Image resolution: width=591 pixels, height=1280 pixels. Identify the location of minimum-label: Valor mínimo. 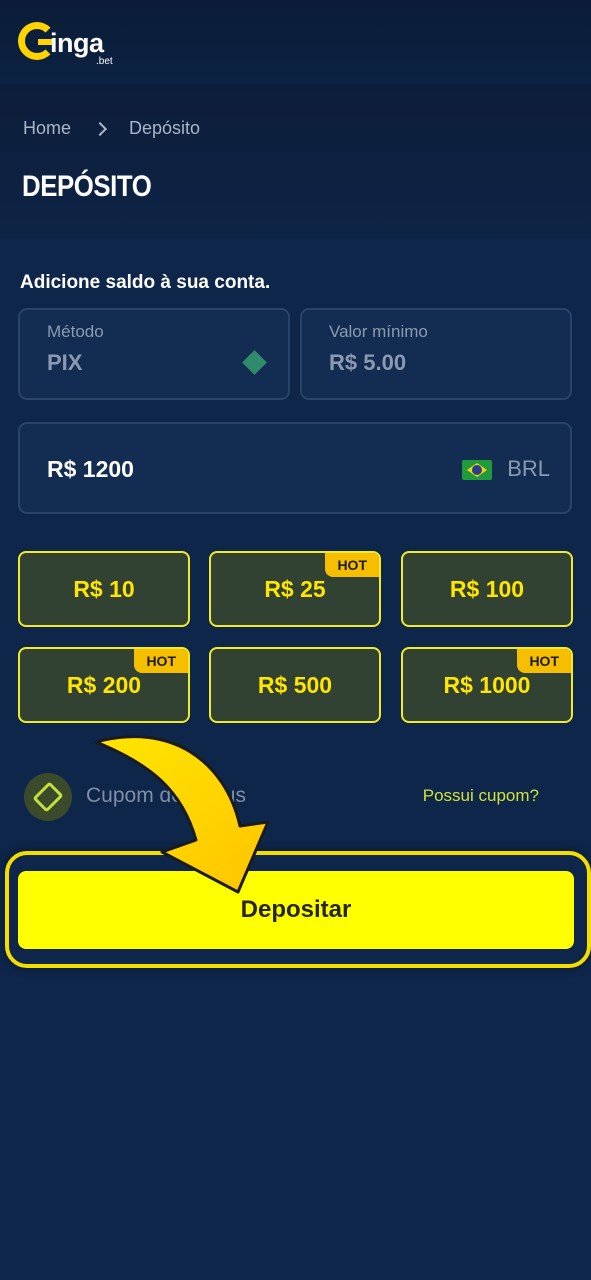
(378, 331).